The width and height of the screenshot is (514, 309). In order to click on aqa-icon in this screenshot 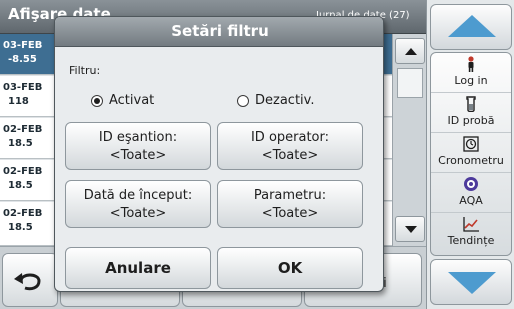, I will do `click(471, 184)`.